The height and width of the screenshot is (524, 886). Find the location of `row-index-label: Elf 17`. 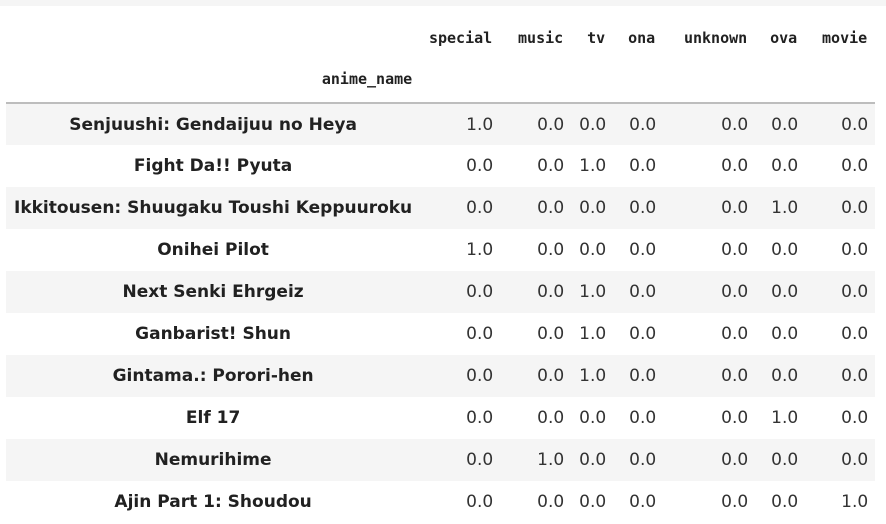

row-index-label: Elf 17 is located at coordinates (213, 418).